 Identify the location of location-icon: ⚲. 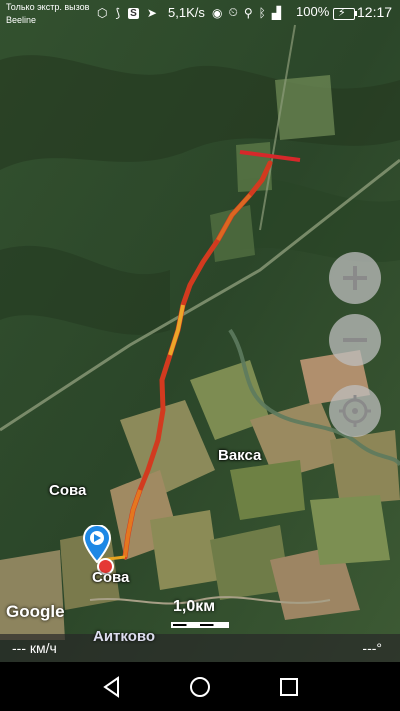
(248, 12).